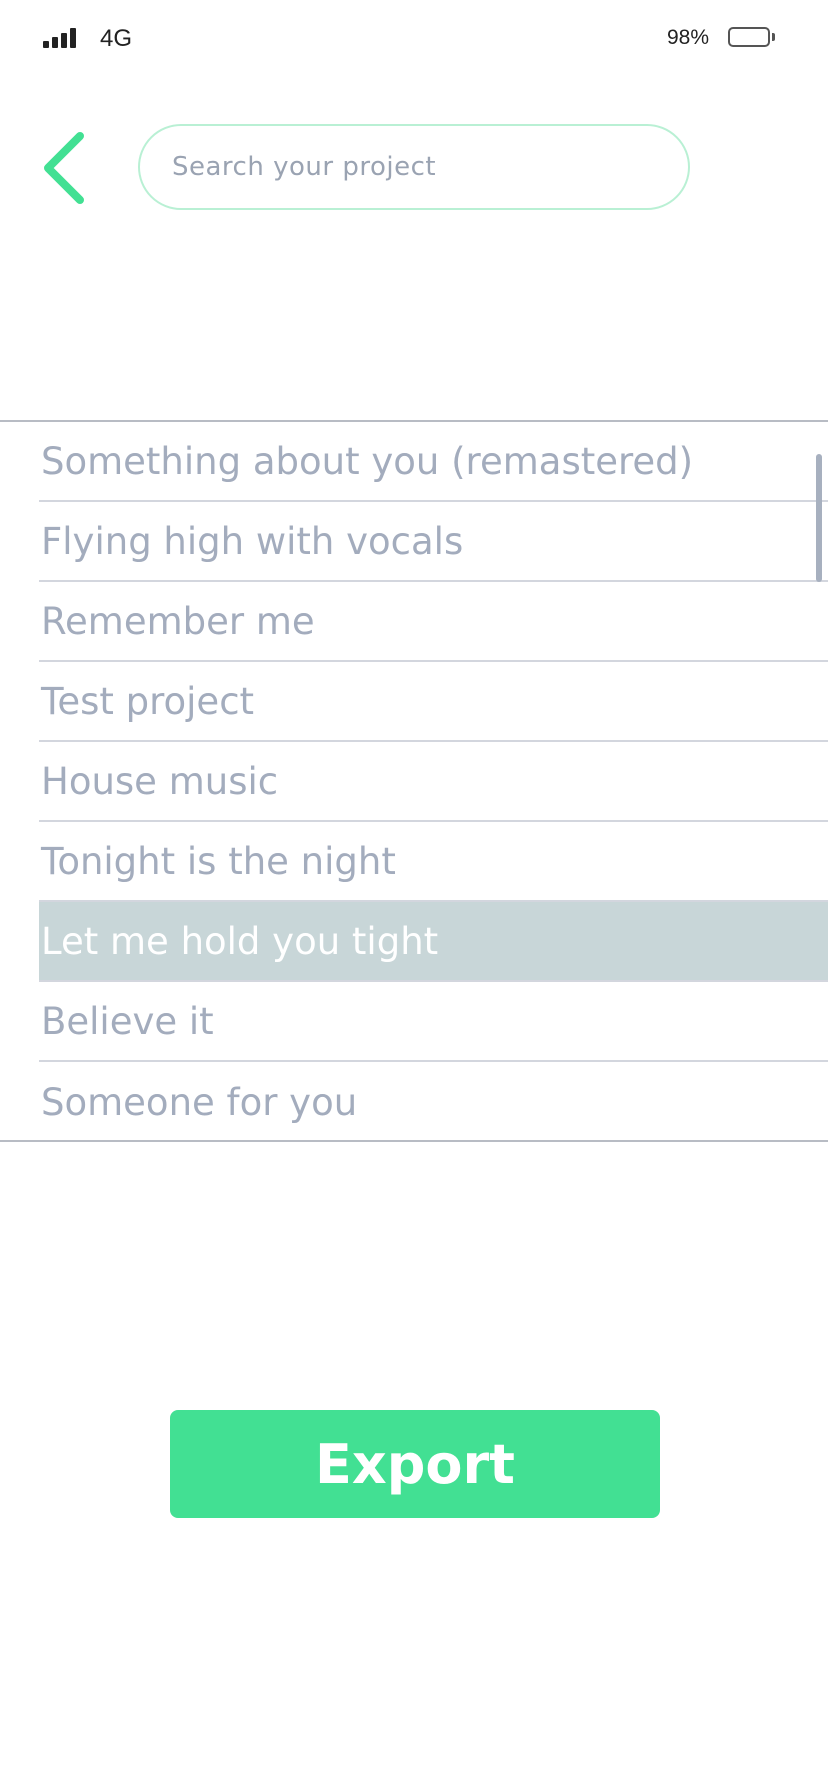  I want to click on list-item: Believe it, so click(433, 1022).